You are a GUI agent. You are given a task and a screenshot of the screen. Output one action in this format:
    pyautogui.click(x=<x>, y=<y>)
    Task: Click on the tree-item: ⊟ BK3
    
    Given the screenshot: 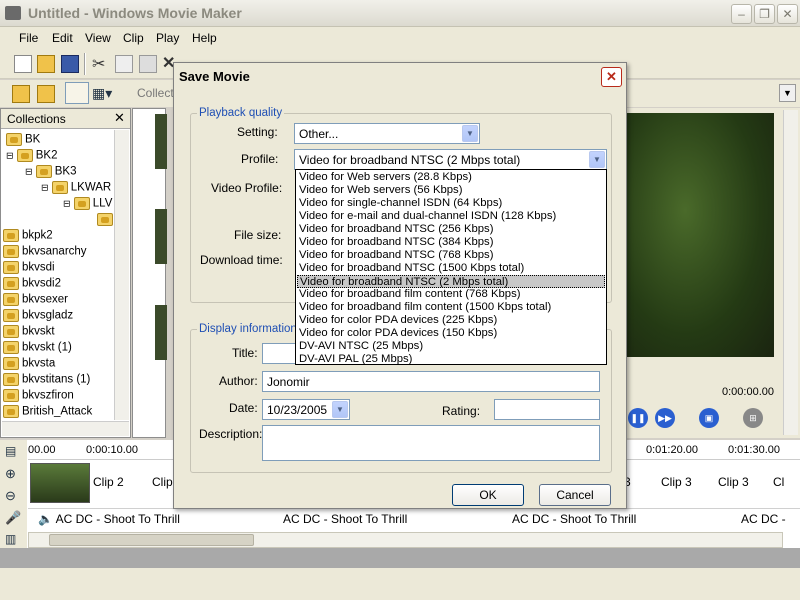 What is the action you would take?
    pyautogui.click(x=51, y=173)
    